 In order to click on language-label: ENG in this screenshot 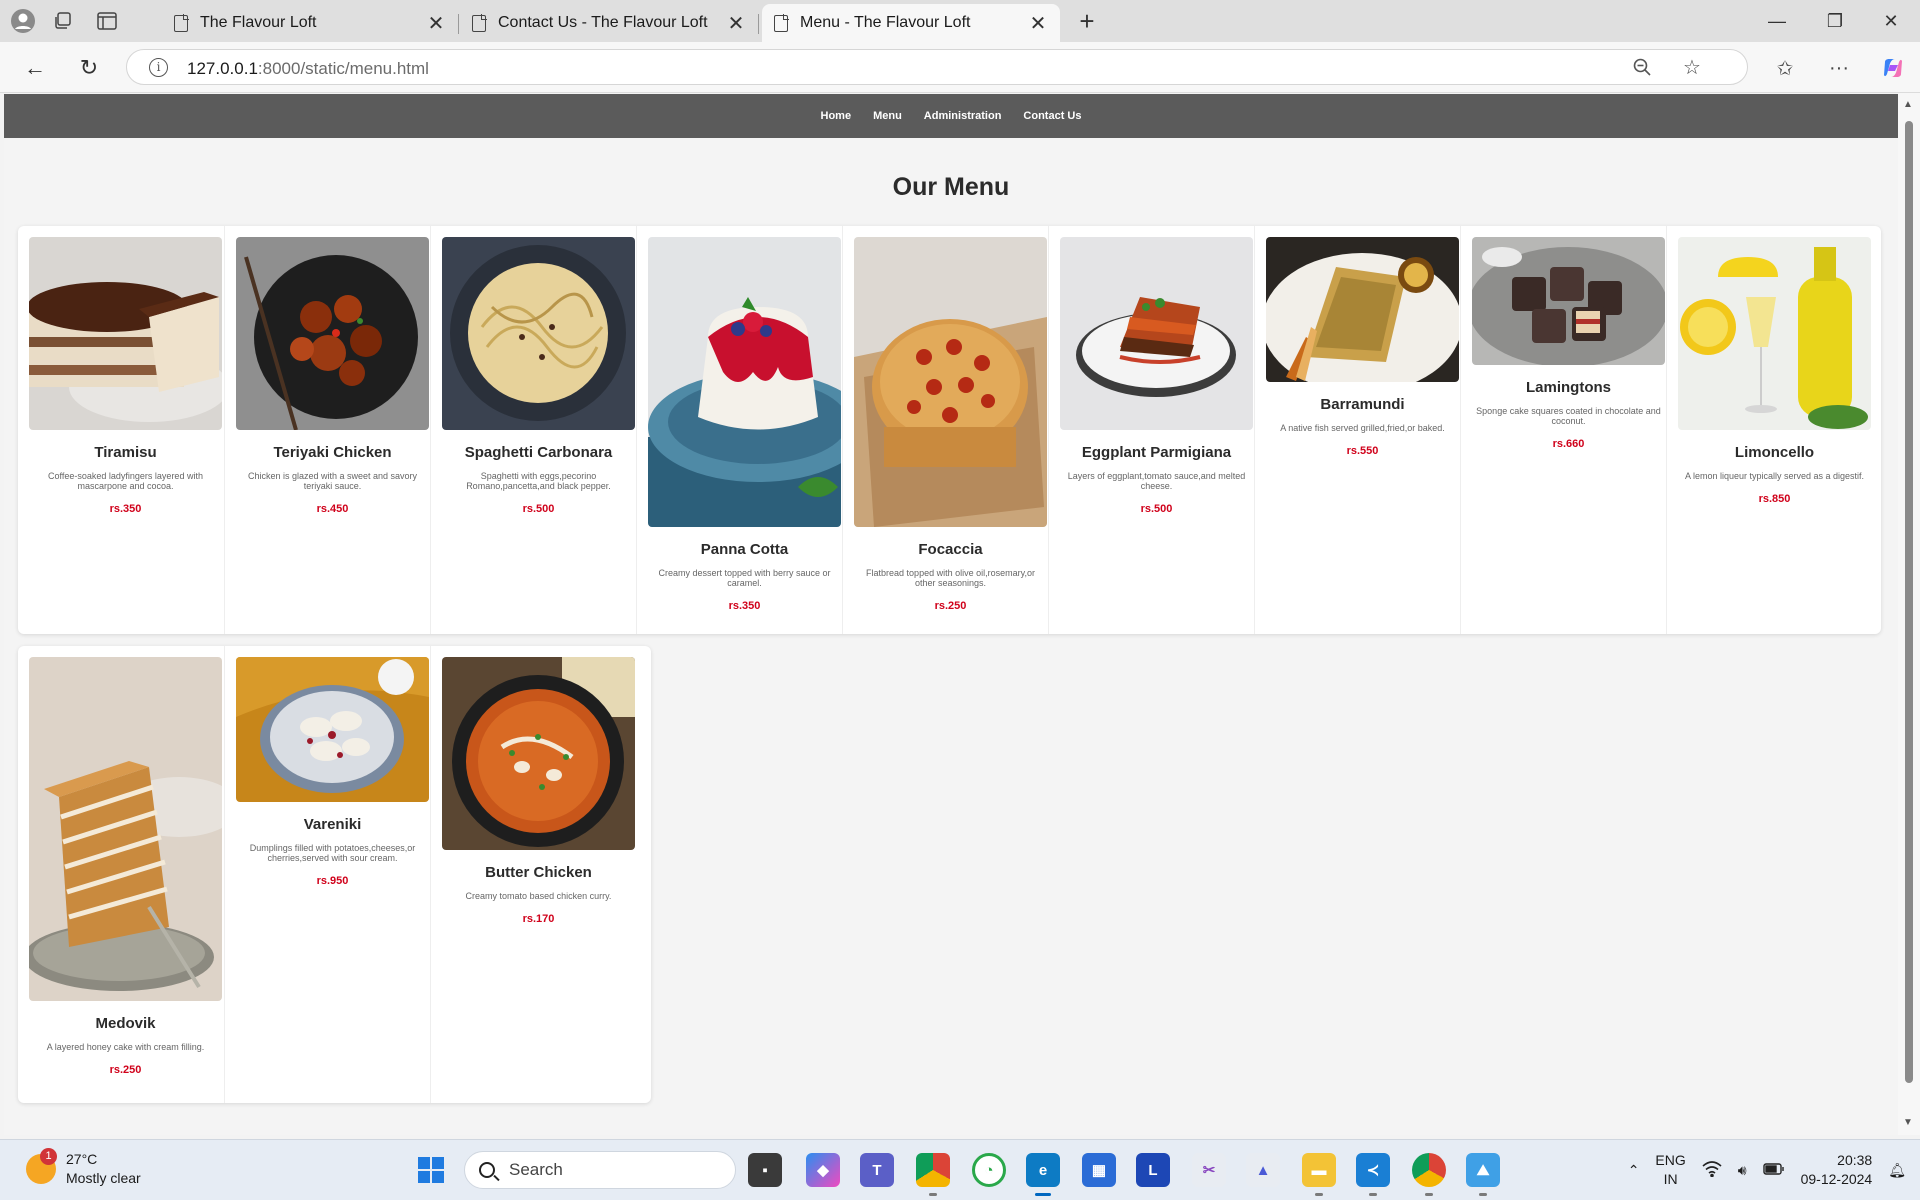, I will do `click(1670, 1160)`.